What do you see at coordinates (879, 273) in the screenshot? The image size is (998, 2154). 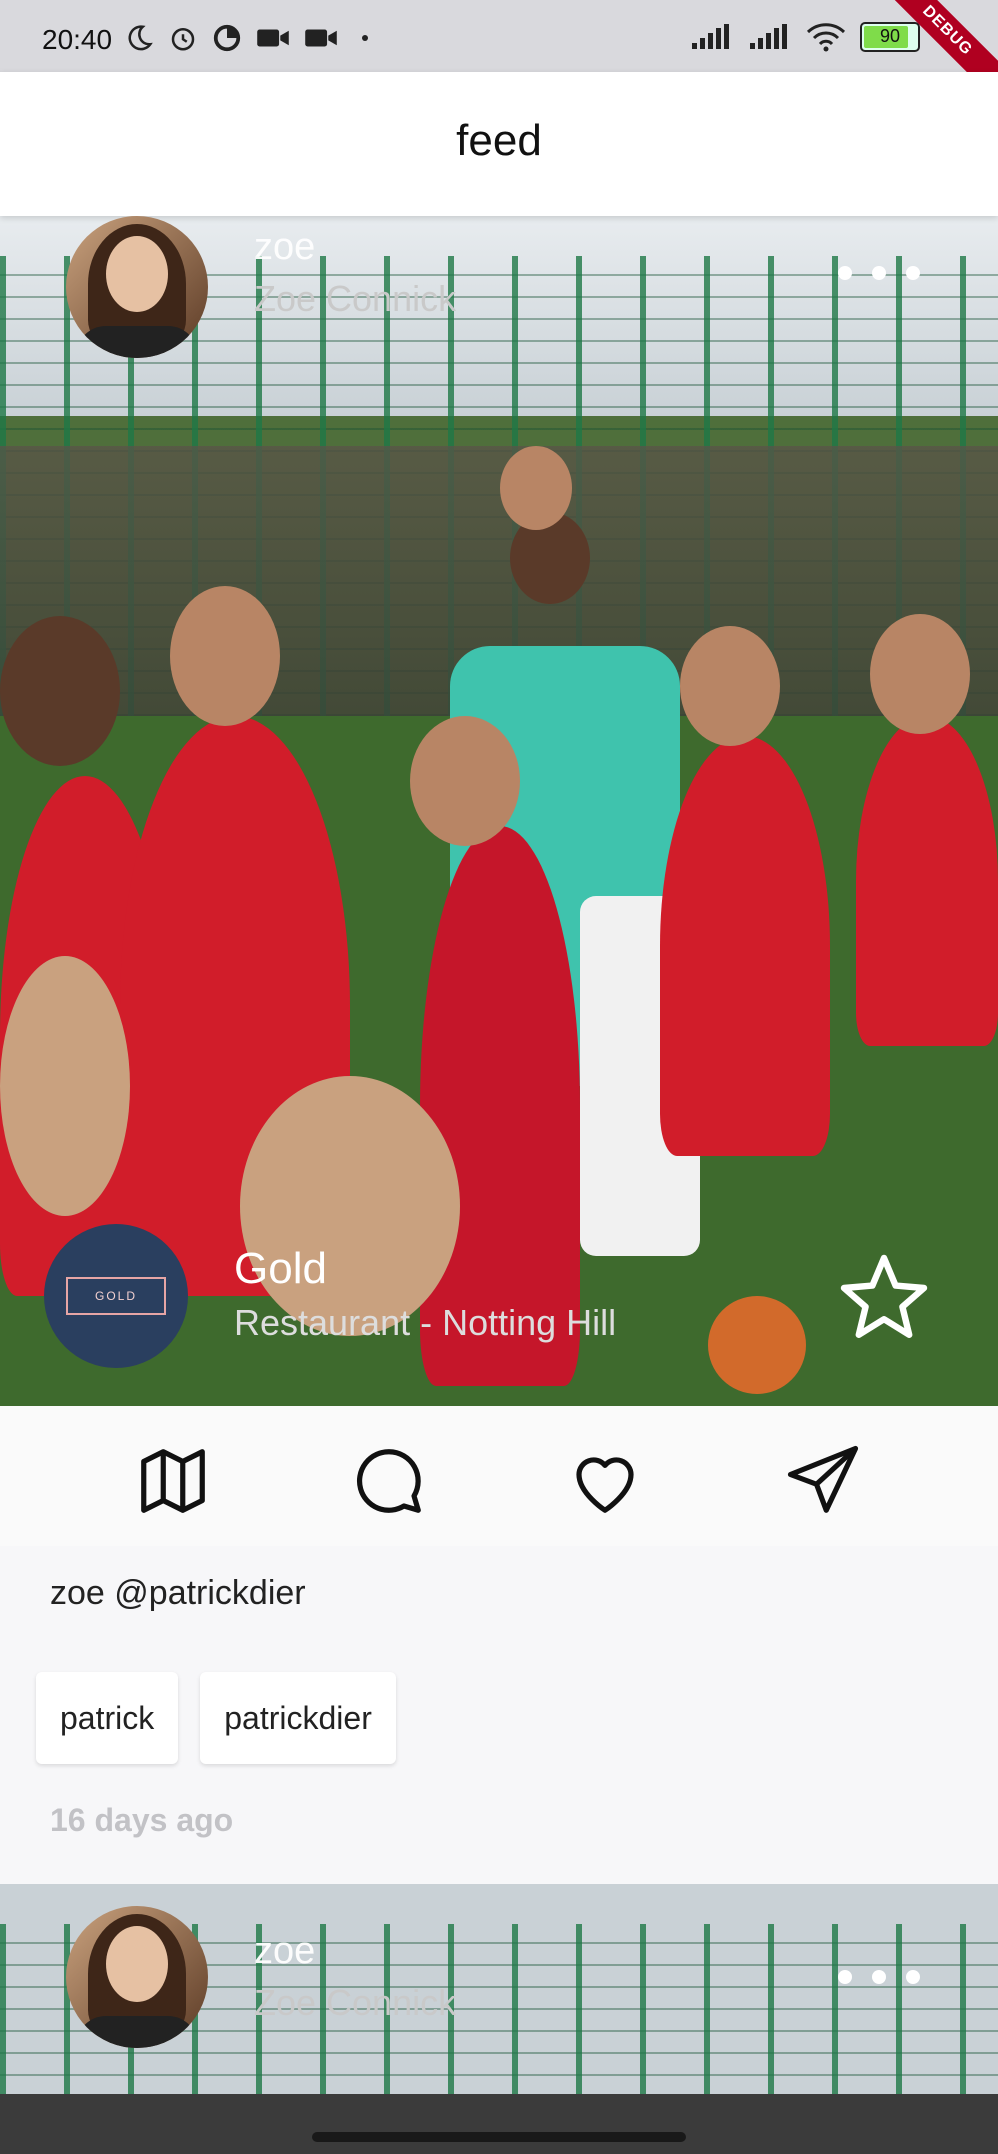 I see `more-options-icon` at bounding box center [879, 273].